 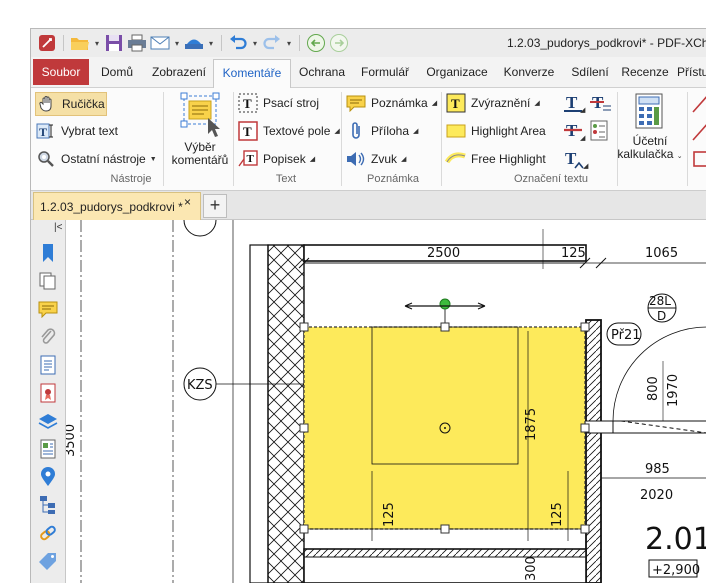 I want to click on menu-sdileni: Sdílení, so click(x=590, y=72).